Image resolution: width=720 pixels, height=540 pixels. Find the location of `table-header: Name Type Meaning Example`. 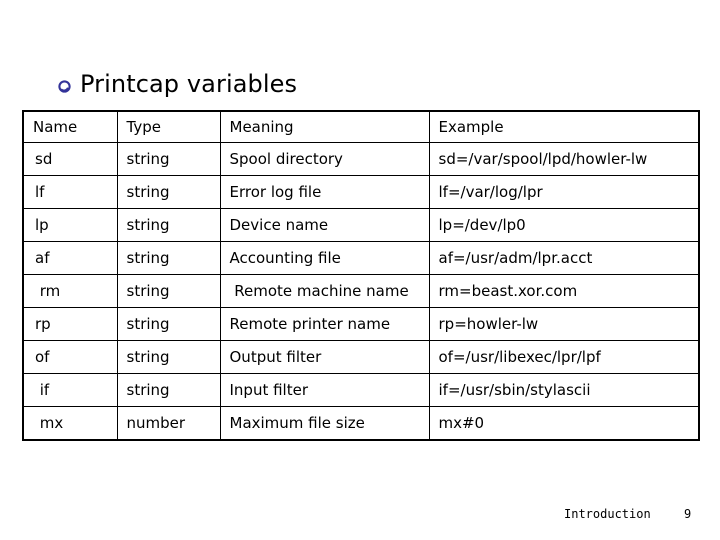

table-header: Name Type Meaning Example is located at coordinates (361, 127).